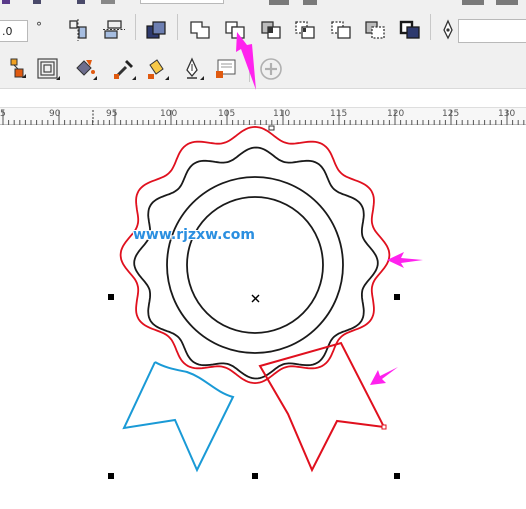 This screenshot has width=526, height=509. I want to click on ribbon-left-blue, so click(178, 417).